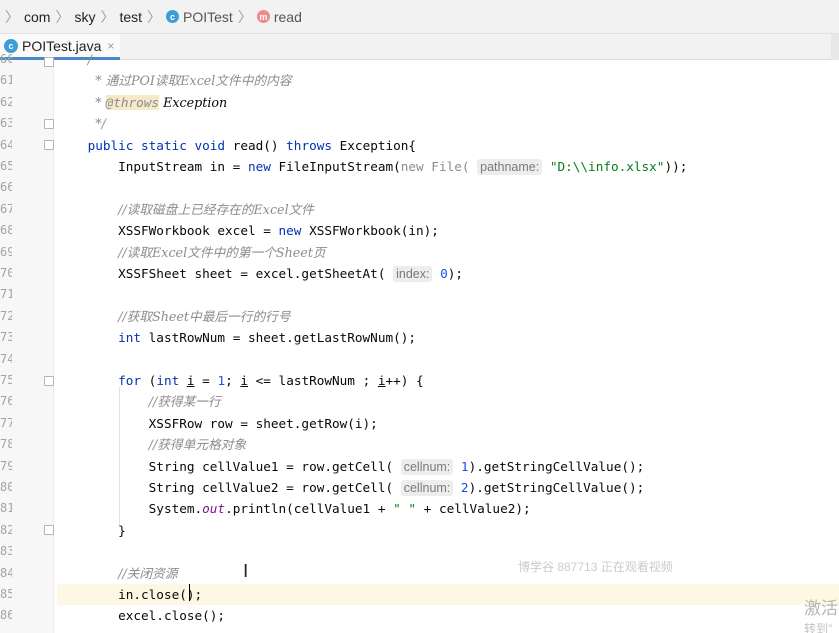  I want to click on breadcrumb: 〉 com 〉 sky 〉 test 〉 c POITest 〉 m read, so click(419, 17).